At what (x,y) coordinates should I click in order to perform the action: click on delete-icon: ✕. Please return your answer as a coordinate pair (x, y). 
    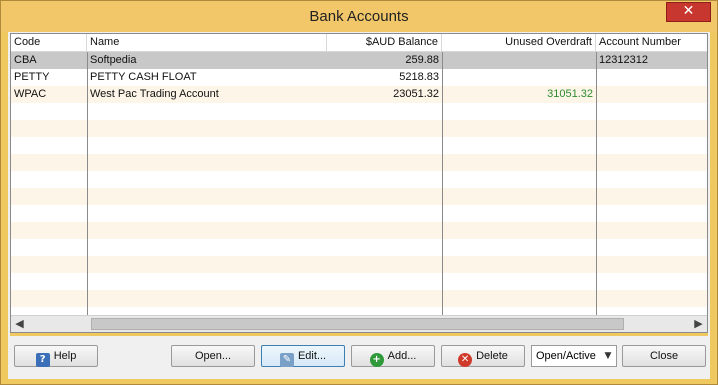
    Looking at the image, I should click on (465, 360).